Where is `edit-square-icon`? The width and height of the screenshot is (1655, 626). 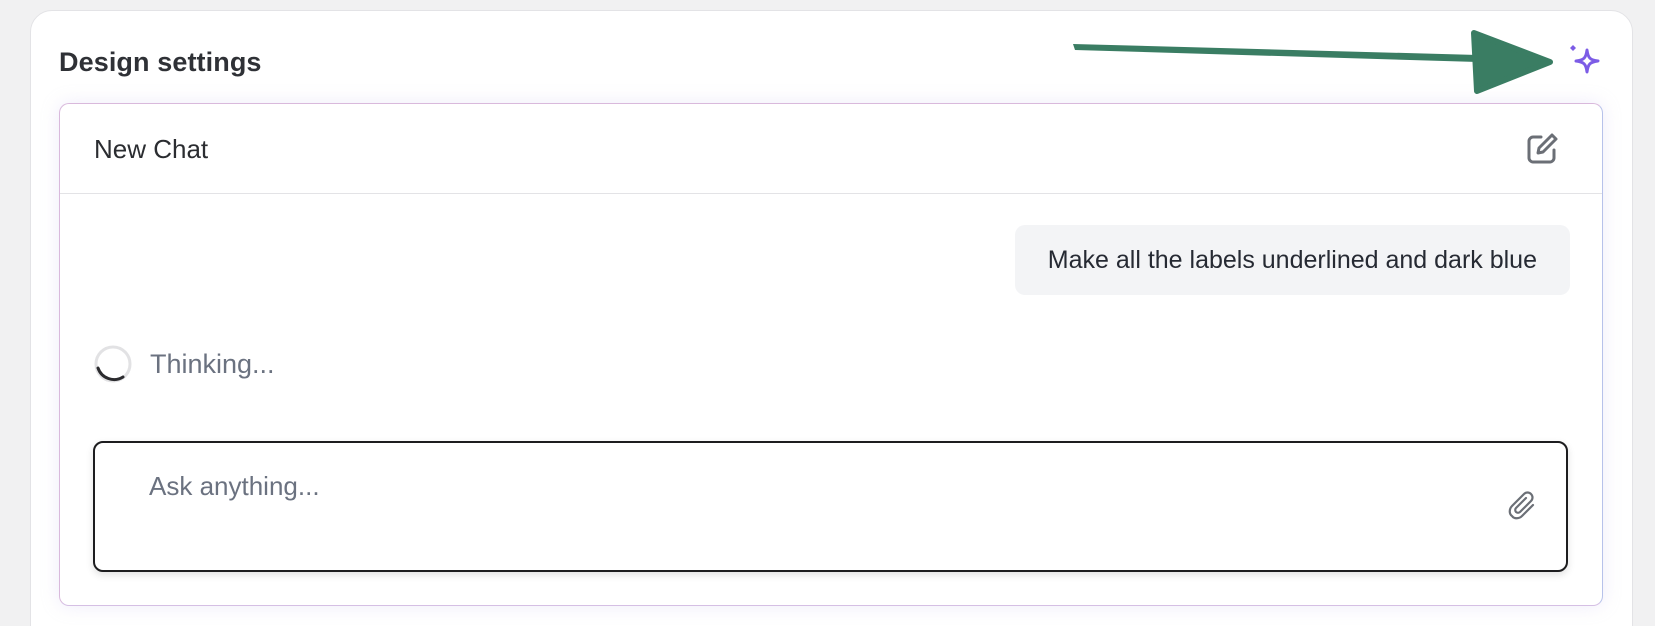 edit-square-icon is located at coordinates (1542, 148).